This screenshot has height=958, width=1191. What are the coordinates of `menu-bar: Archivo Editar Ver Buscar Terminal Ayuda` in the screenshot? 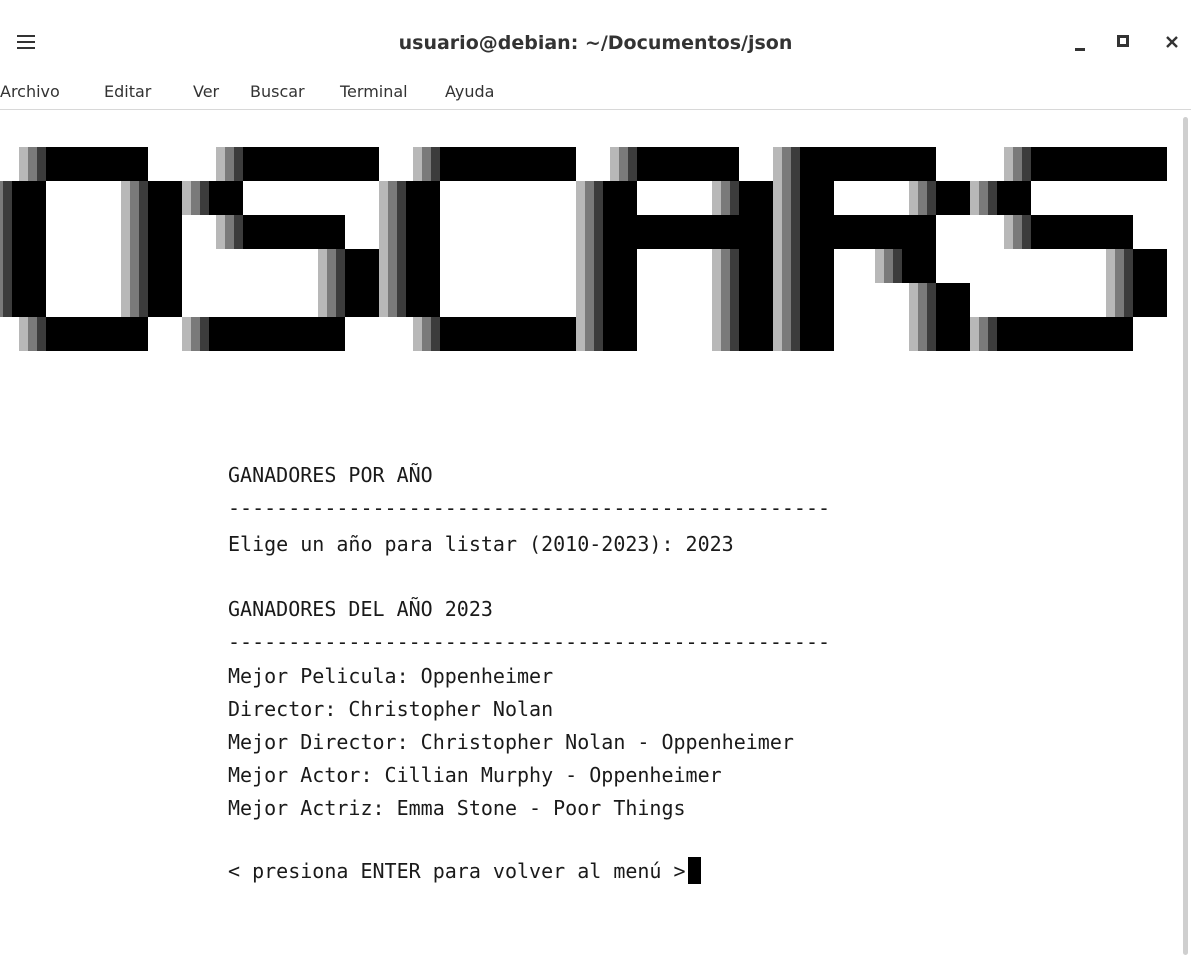 It's located at (595, 93).